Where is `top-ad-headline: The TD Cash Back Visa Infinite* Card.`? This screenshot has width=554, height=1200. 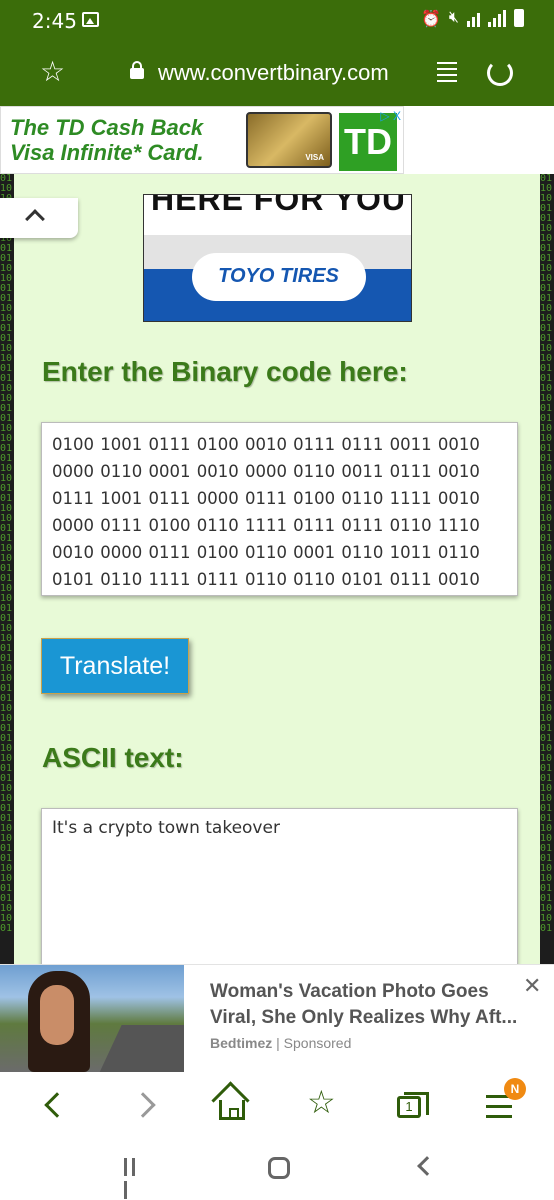 top-ad-headline: The TD Cash Back Visa Infinite* Card. is located at coordinates (125, 140).